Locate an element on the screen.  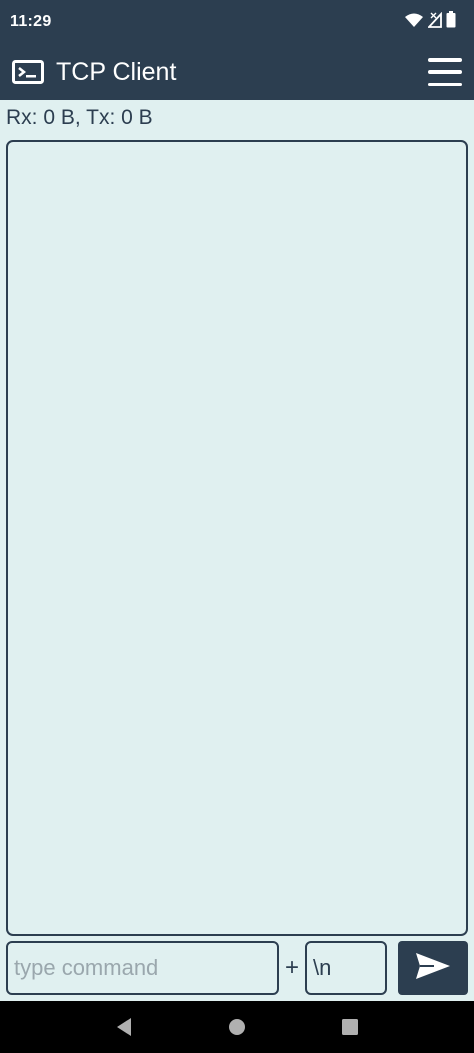
battery-icon is located at coordinates (451, 22).